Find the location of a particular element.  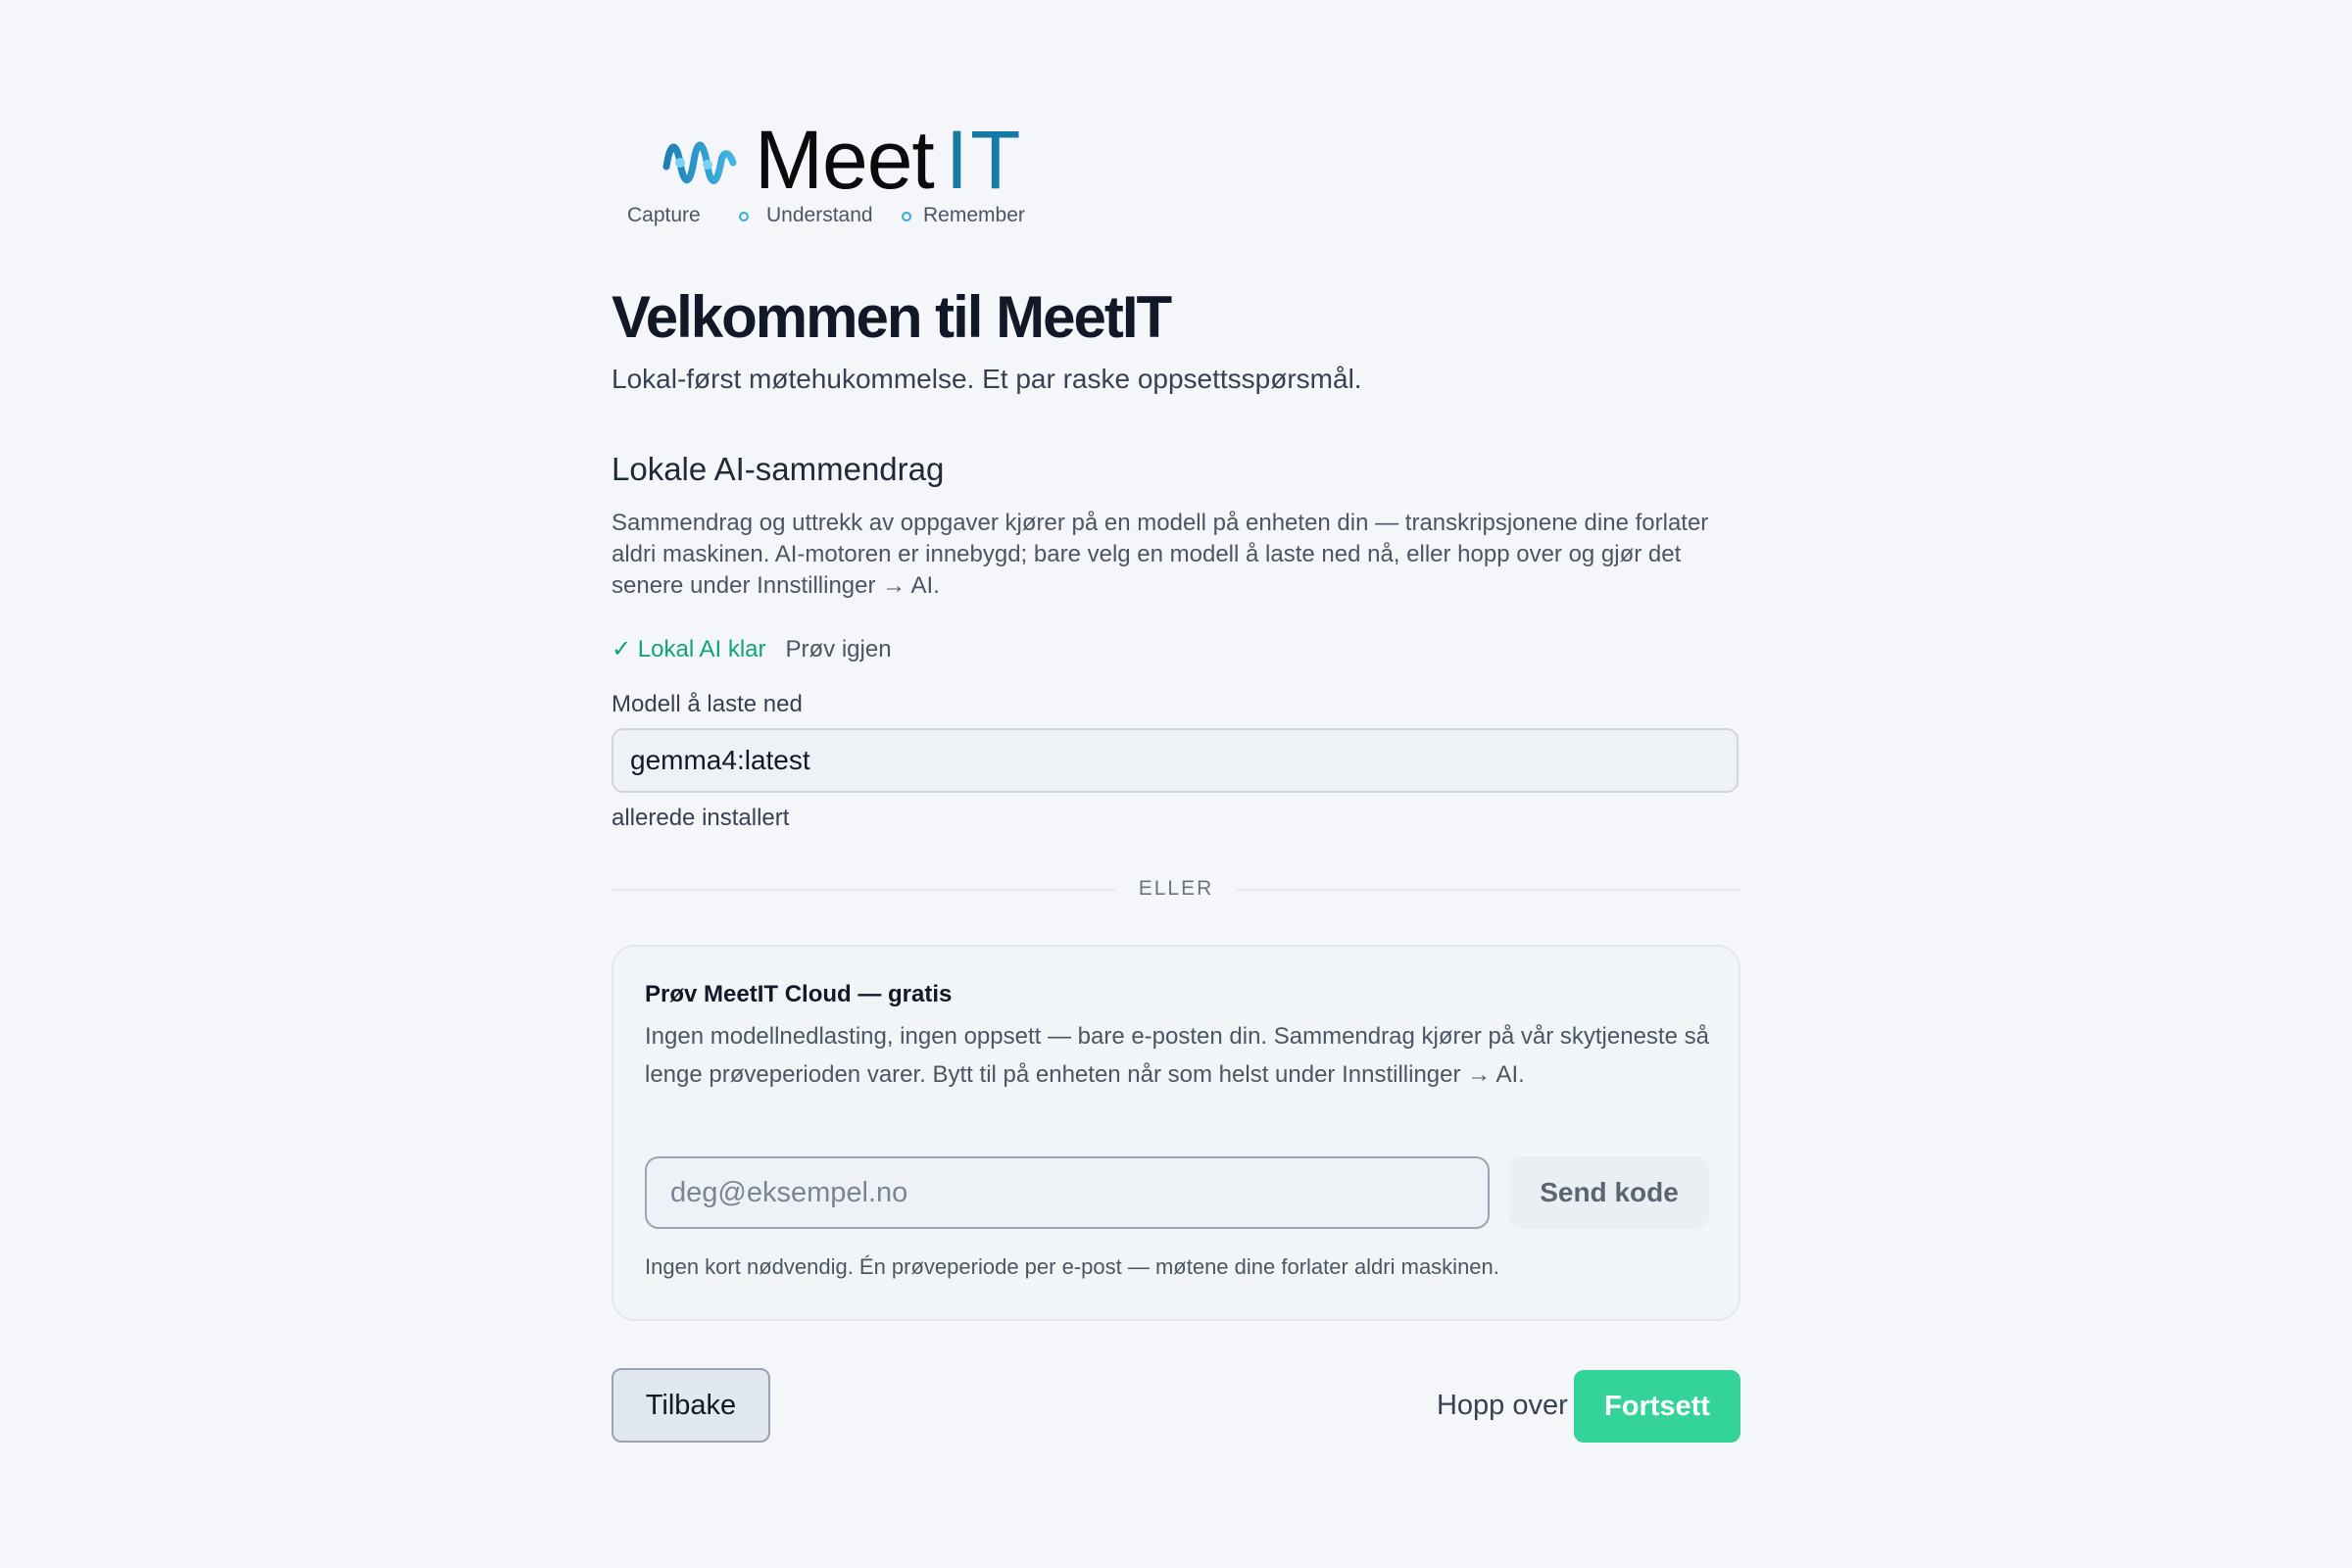

tagline-remember: Remember is located at coordinates (974, 215).